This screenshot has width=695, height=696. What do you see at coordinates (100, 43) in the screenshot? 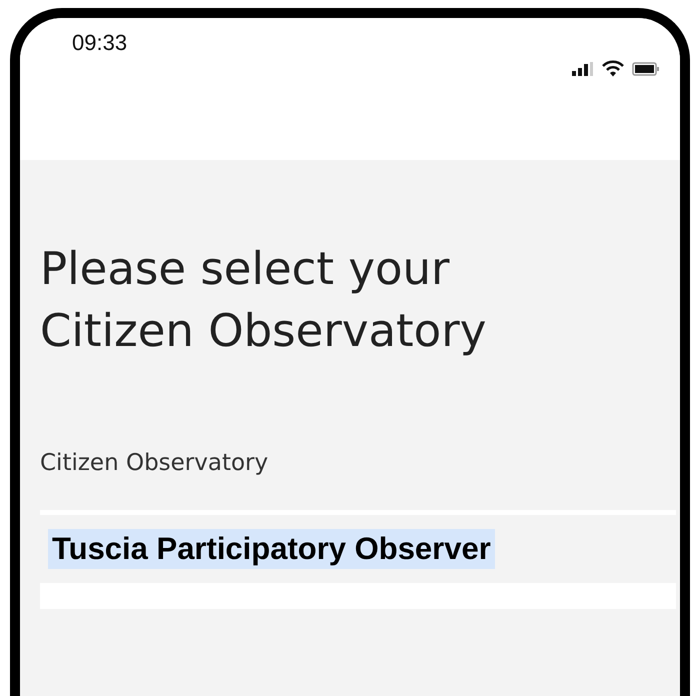
I see `status-time: 09:33` at bounding box center [100, 43].